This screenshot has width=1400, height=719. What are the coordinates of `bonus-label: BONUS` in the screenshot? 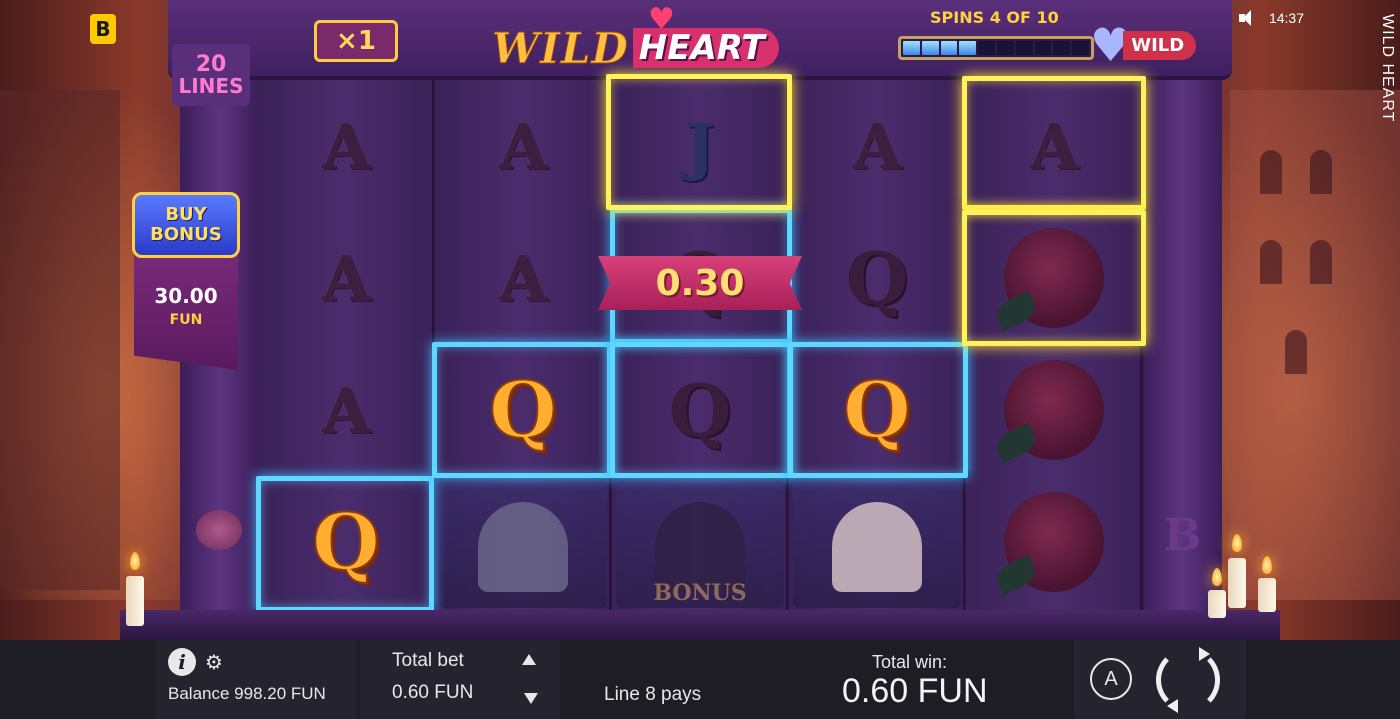 It's located at (700, 593).